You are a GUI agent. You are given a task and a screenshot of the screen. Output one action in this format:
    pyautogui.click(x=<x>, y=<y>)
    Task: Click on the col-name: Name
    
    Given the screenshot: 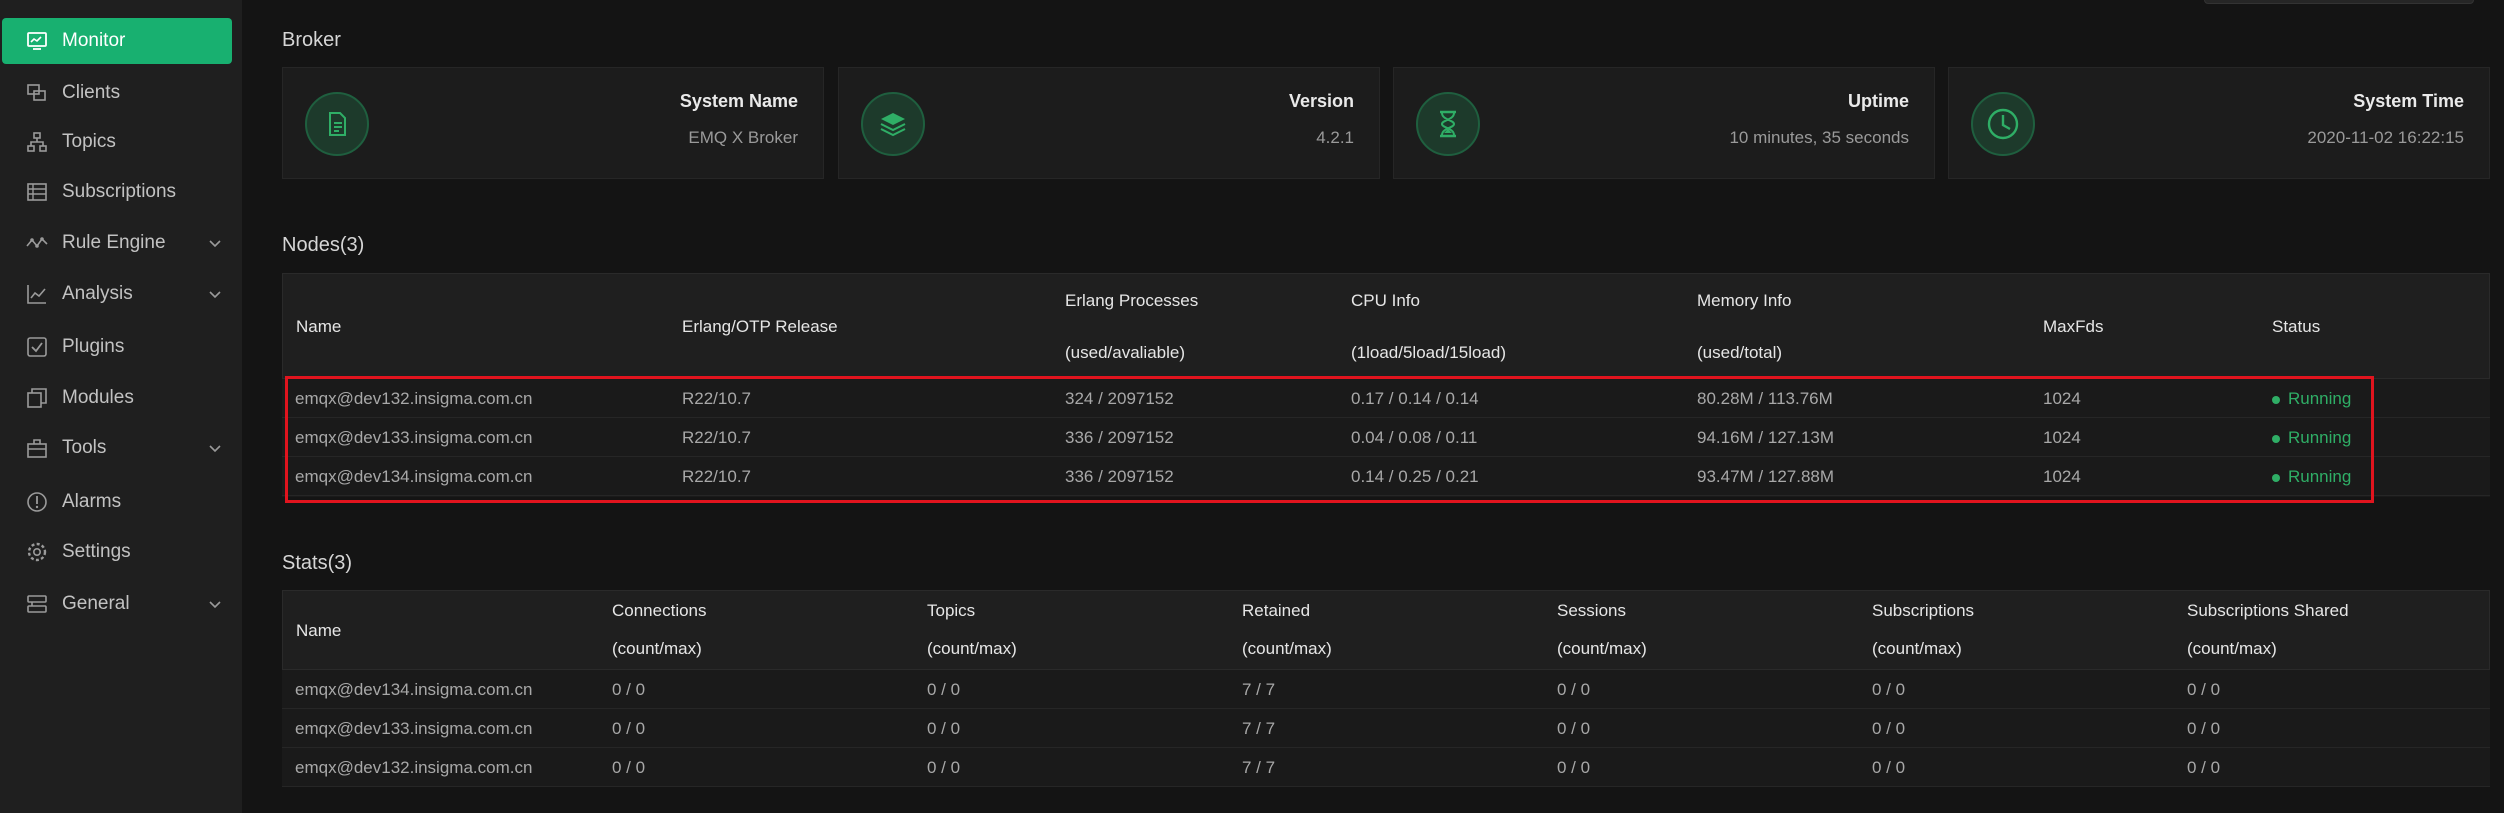 What is the action you would take?
    pyautogui.click(x=319, y=326)
    